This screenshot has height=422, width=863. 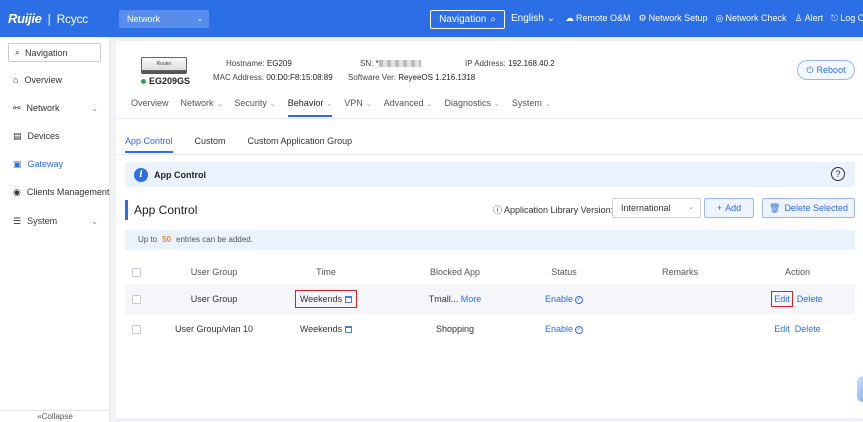 I want to click on blocked-app-value: Shopping, so click(x=455, y=329).